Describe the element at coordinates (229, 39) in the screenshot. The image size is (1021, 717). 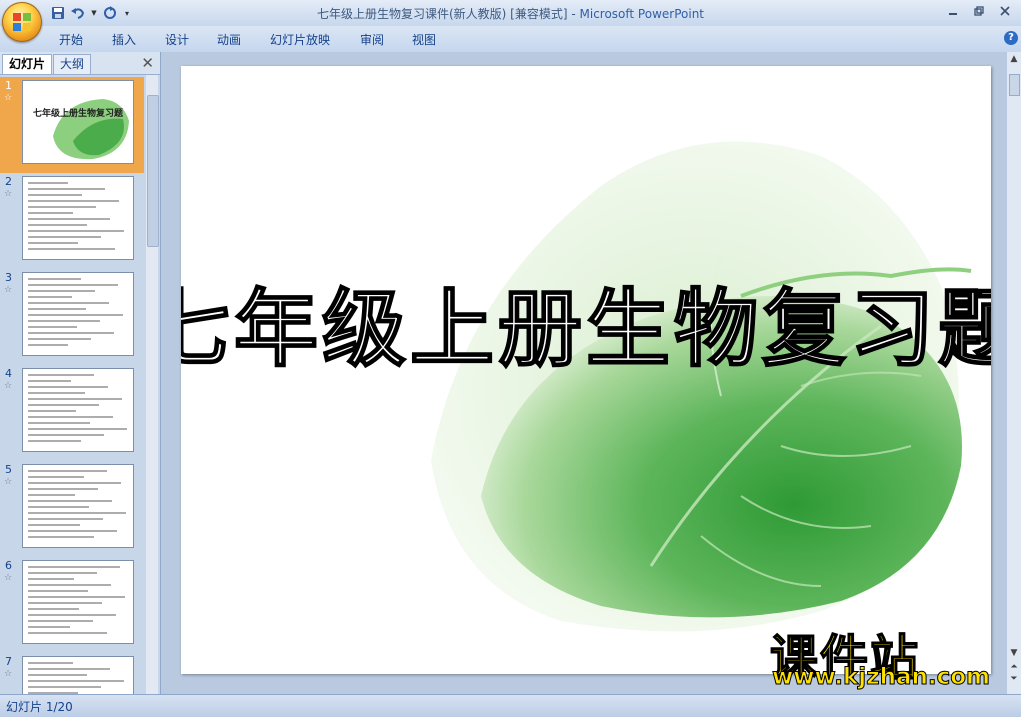
I see `tab-animations: 动画` at that location.